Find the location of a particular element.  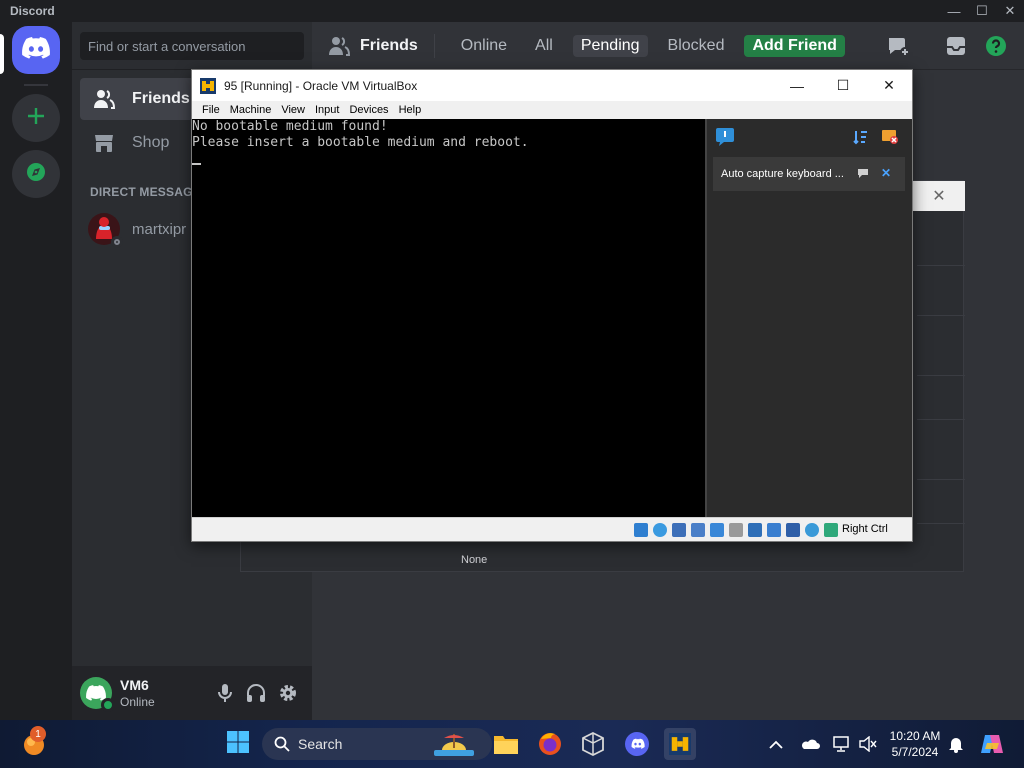

hard-disk-icon is located at coordinates (641, 530).